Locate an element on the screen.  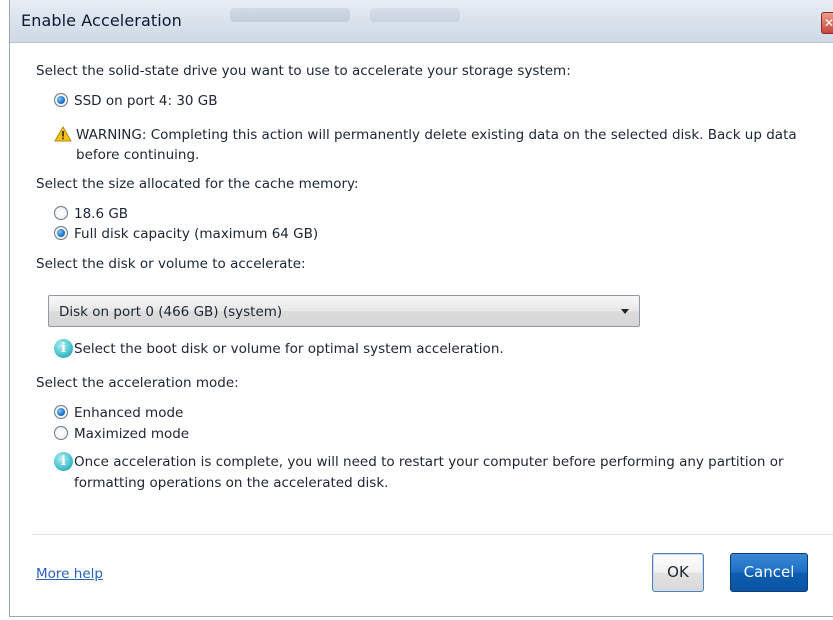
mode-option-enhanced: Enhanced mode is located at coordinates (118, 413).